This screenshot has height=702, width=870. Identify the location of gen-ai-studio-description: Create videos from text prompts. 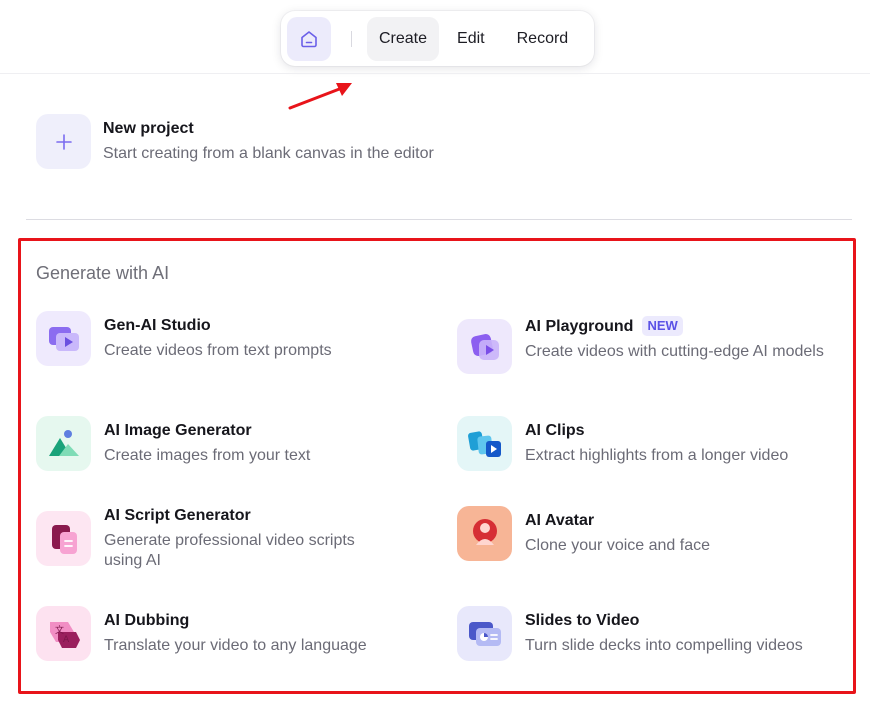
(218, 350).